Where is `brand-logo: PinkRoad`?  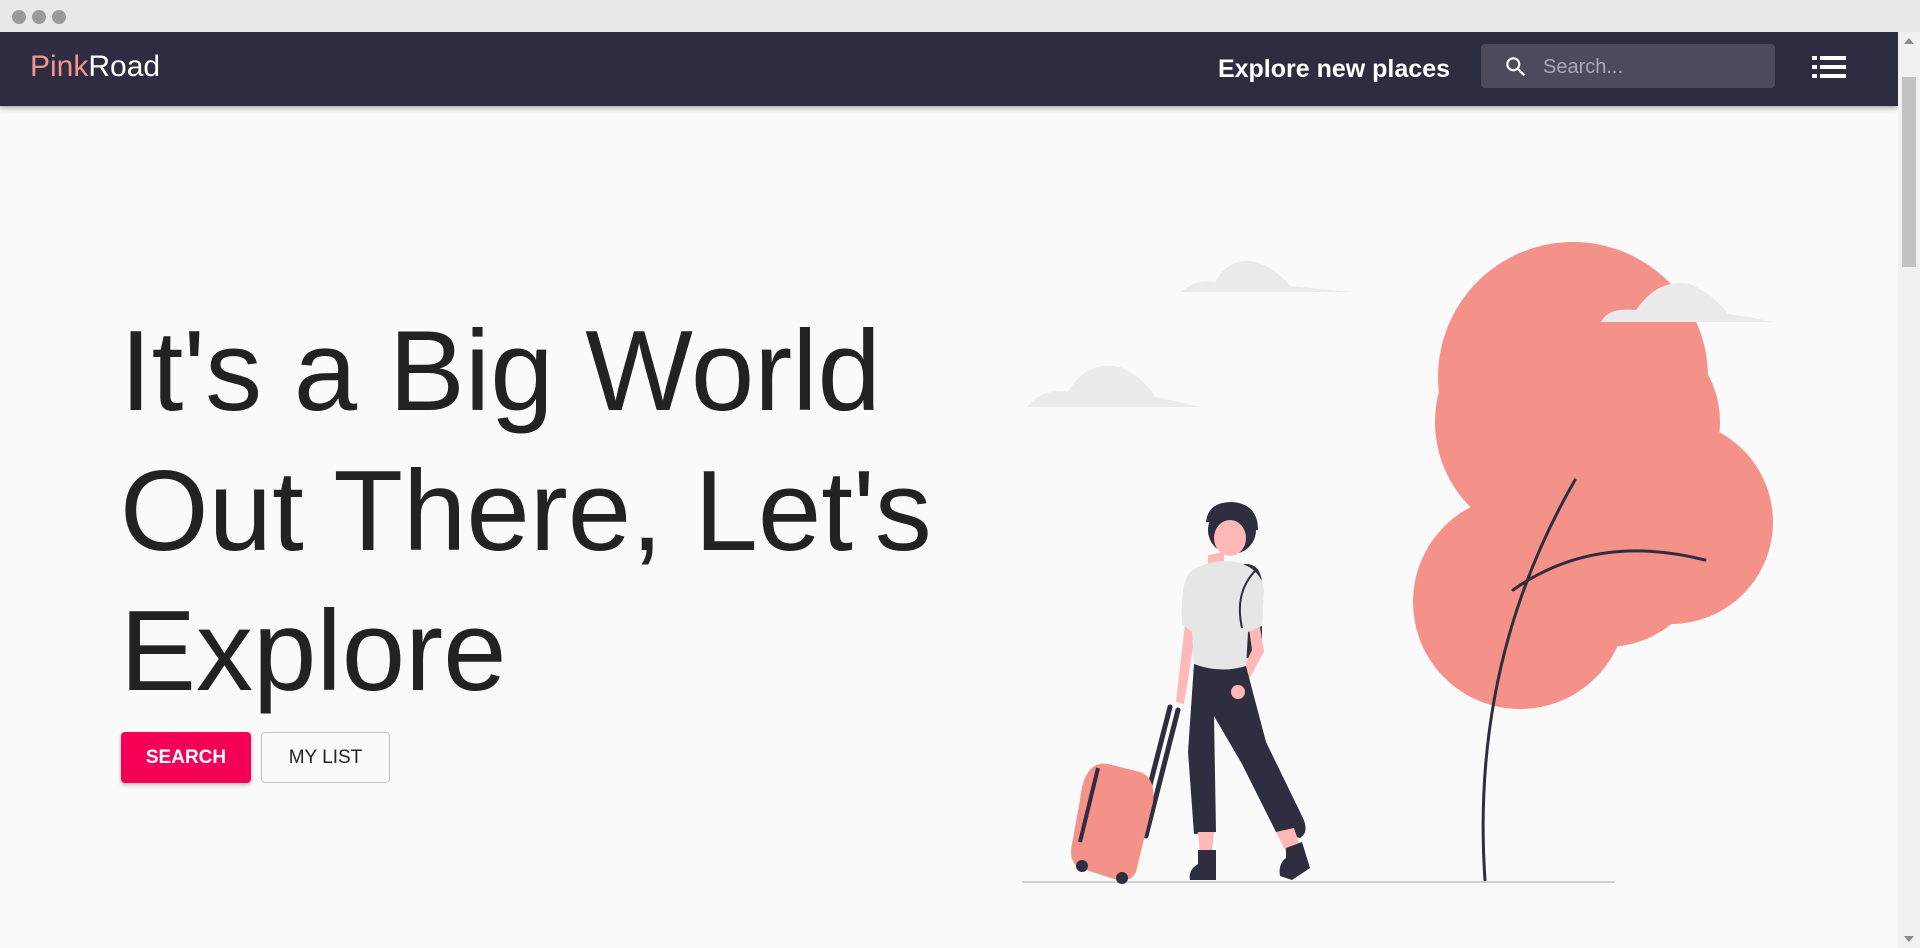 brand-logo: PinkRoad is located at coordinates (95, 67).